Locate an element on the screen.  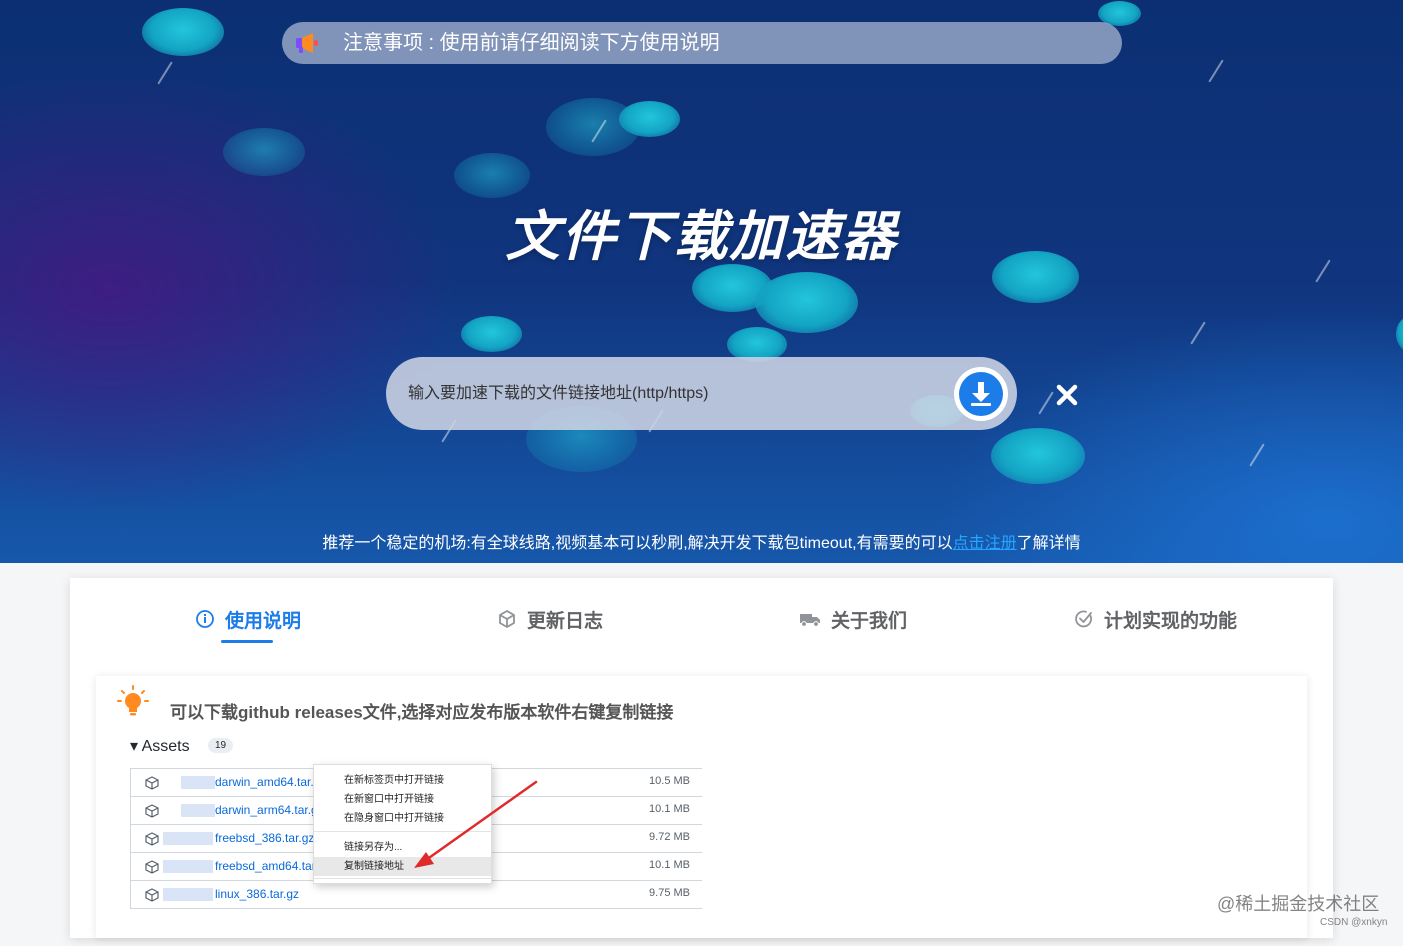
watermark-sub: CSDN @xnkyn is located at coordinates (1354, 922).